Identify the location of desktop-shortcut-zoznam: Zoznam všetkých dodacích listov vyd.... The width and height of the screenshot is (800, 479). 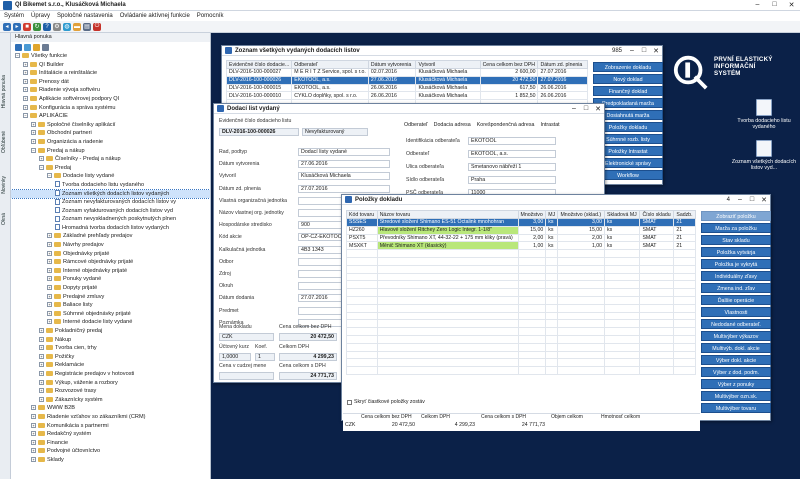
(764, 155).